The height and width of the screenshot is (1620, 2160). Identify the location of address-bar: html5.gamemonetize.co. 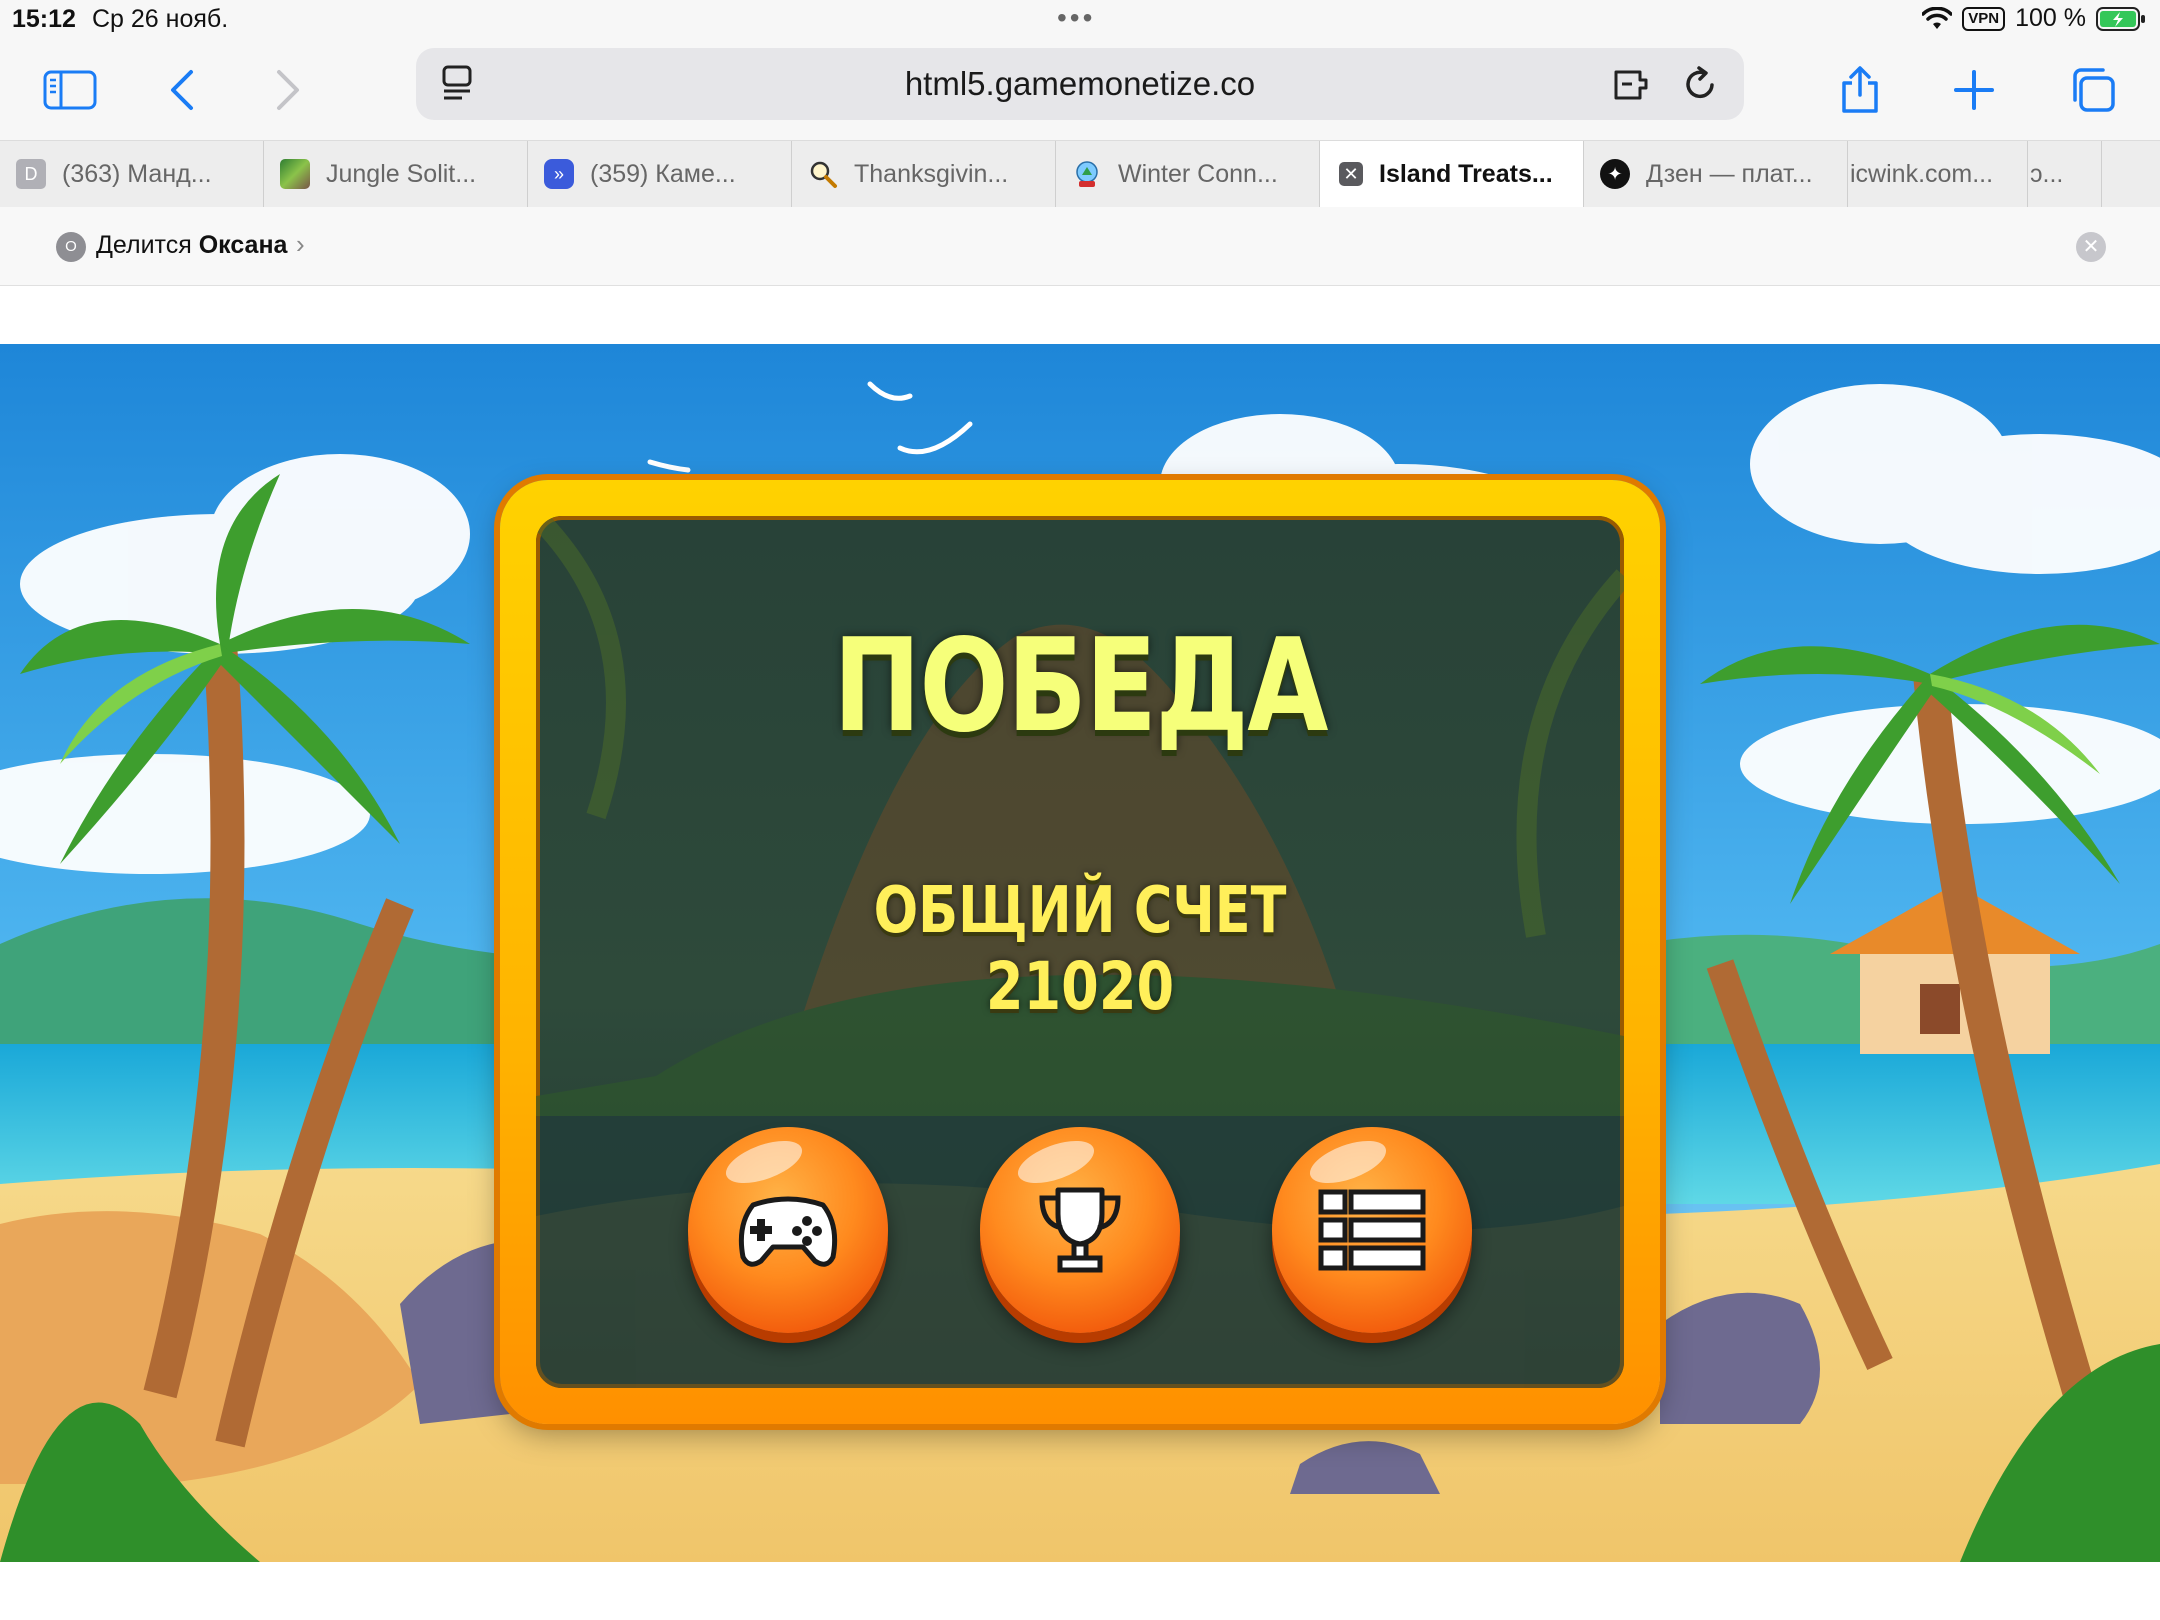
(1080, 84).